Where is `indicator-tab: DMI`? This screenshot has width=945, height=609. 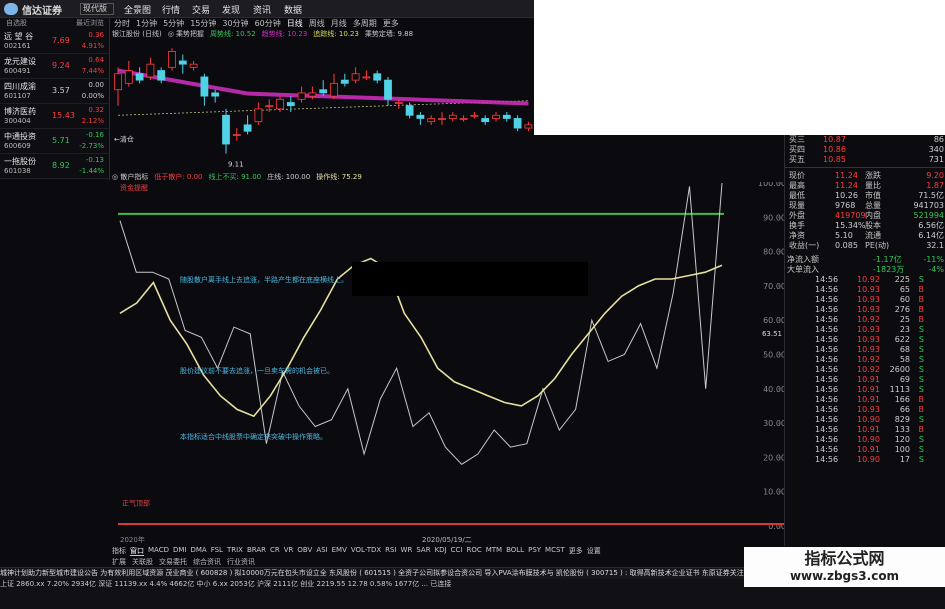 indicator-tab: DMI is located at coordinates (180, 551).